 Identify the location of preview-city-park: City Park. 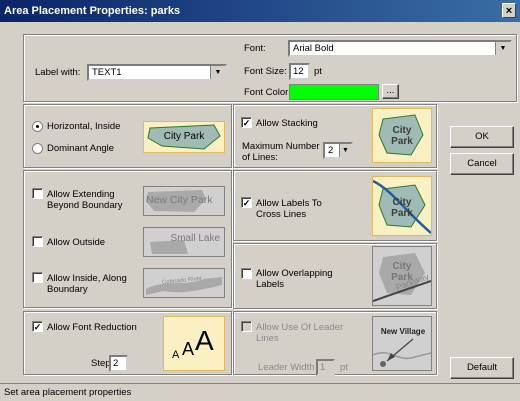
(184, 136).